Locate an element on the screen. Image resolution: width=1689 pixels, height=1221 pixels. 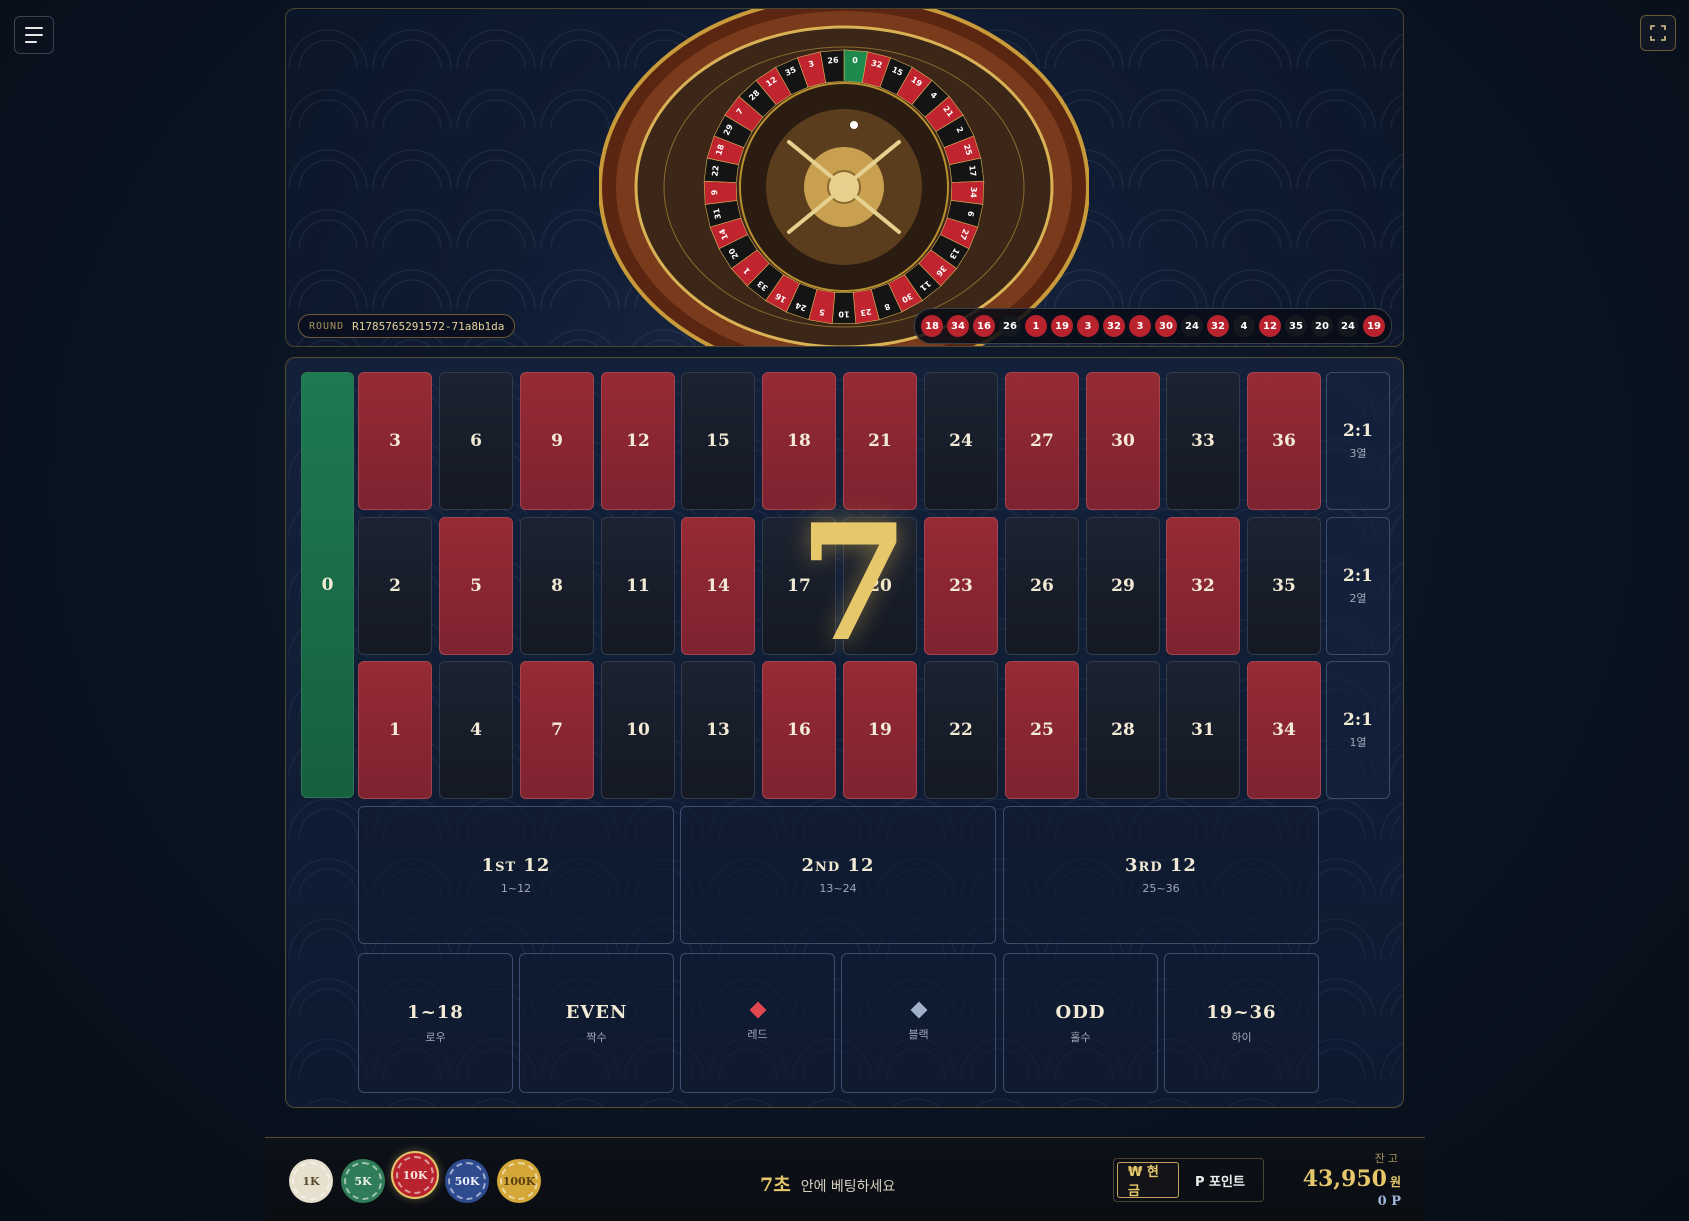
bet-number: 24 is located at coordinates (961, 441).